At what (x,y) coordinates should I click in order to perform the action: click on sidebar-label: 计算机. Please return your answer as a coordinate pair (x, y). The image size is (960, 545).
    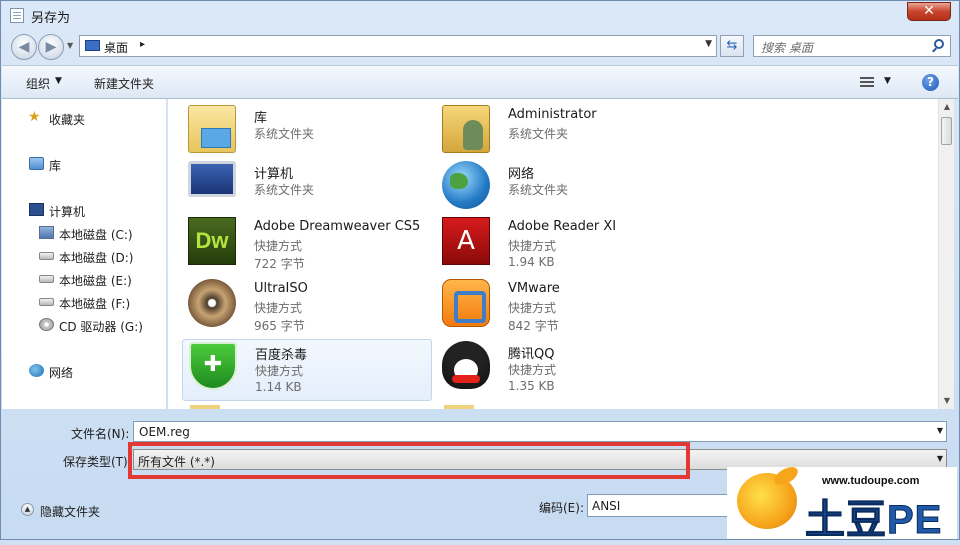
    Looking at the image, I should click on (67, 212).